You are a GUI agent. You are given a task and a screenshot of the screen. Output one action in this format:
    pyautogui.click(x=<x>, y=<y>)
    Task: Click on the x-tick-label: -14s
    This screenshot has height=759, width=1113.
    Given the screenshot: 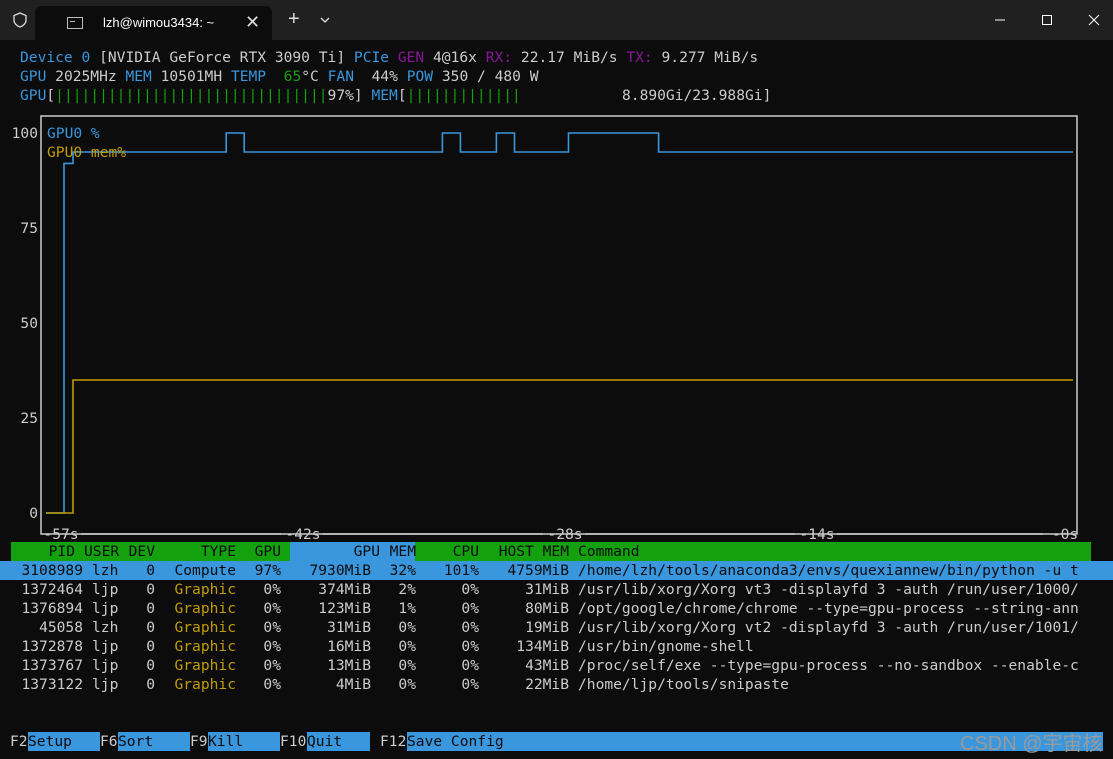 What is the action you would take?
    pyautogui.click(x=816, y=534)
    